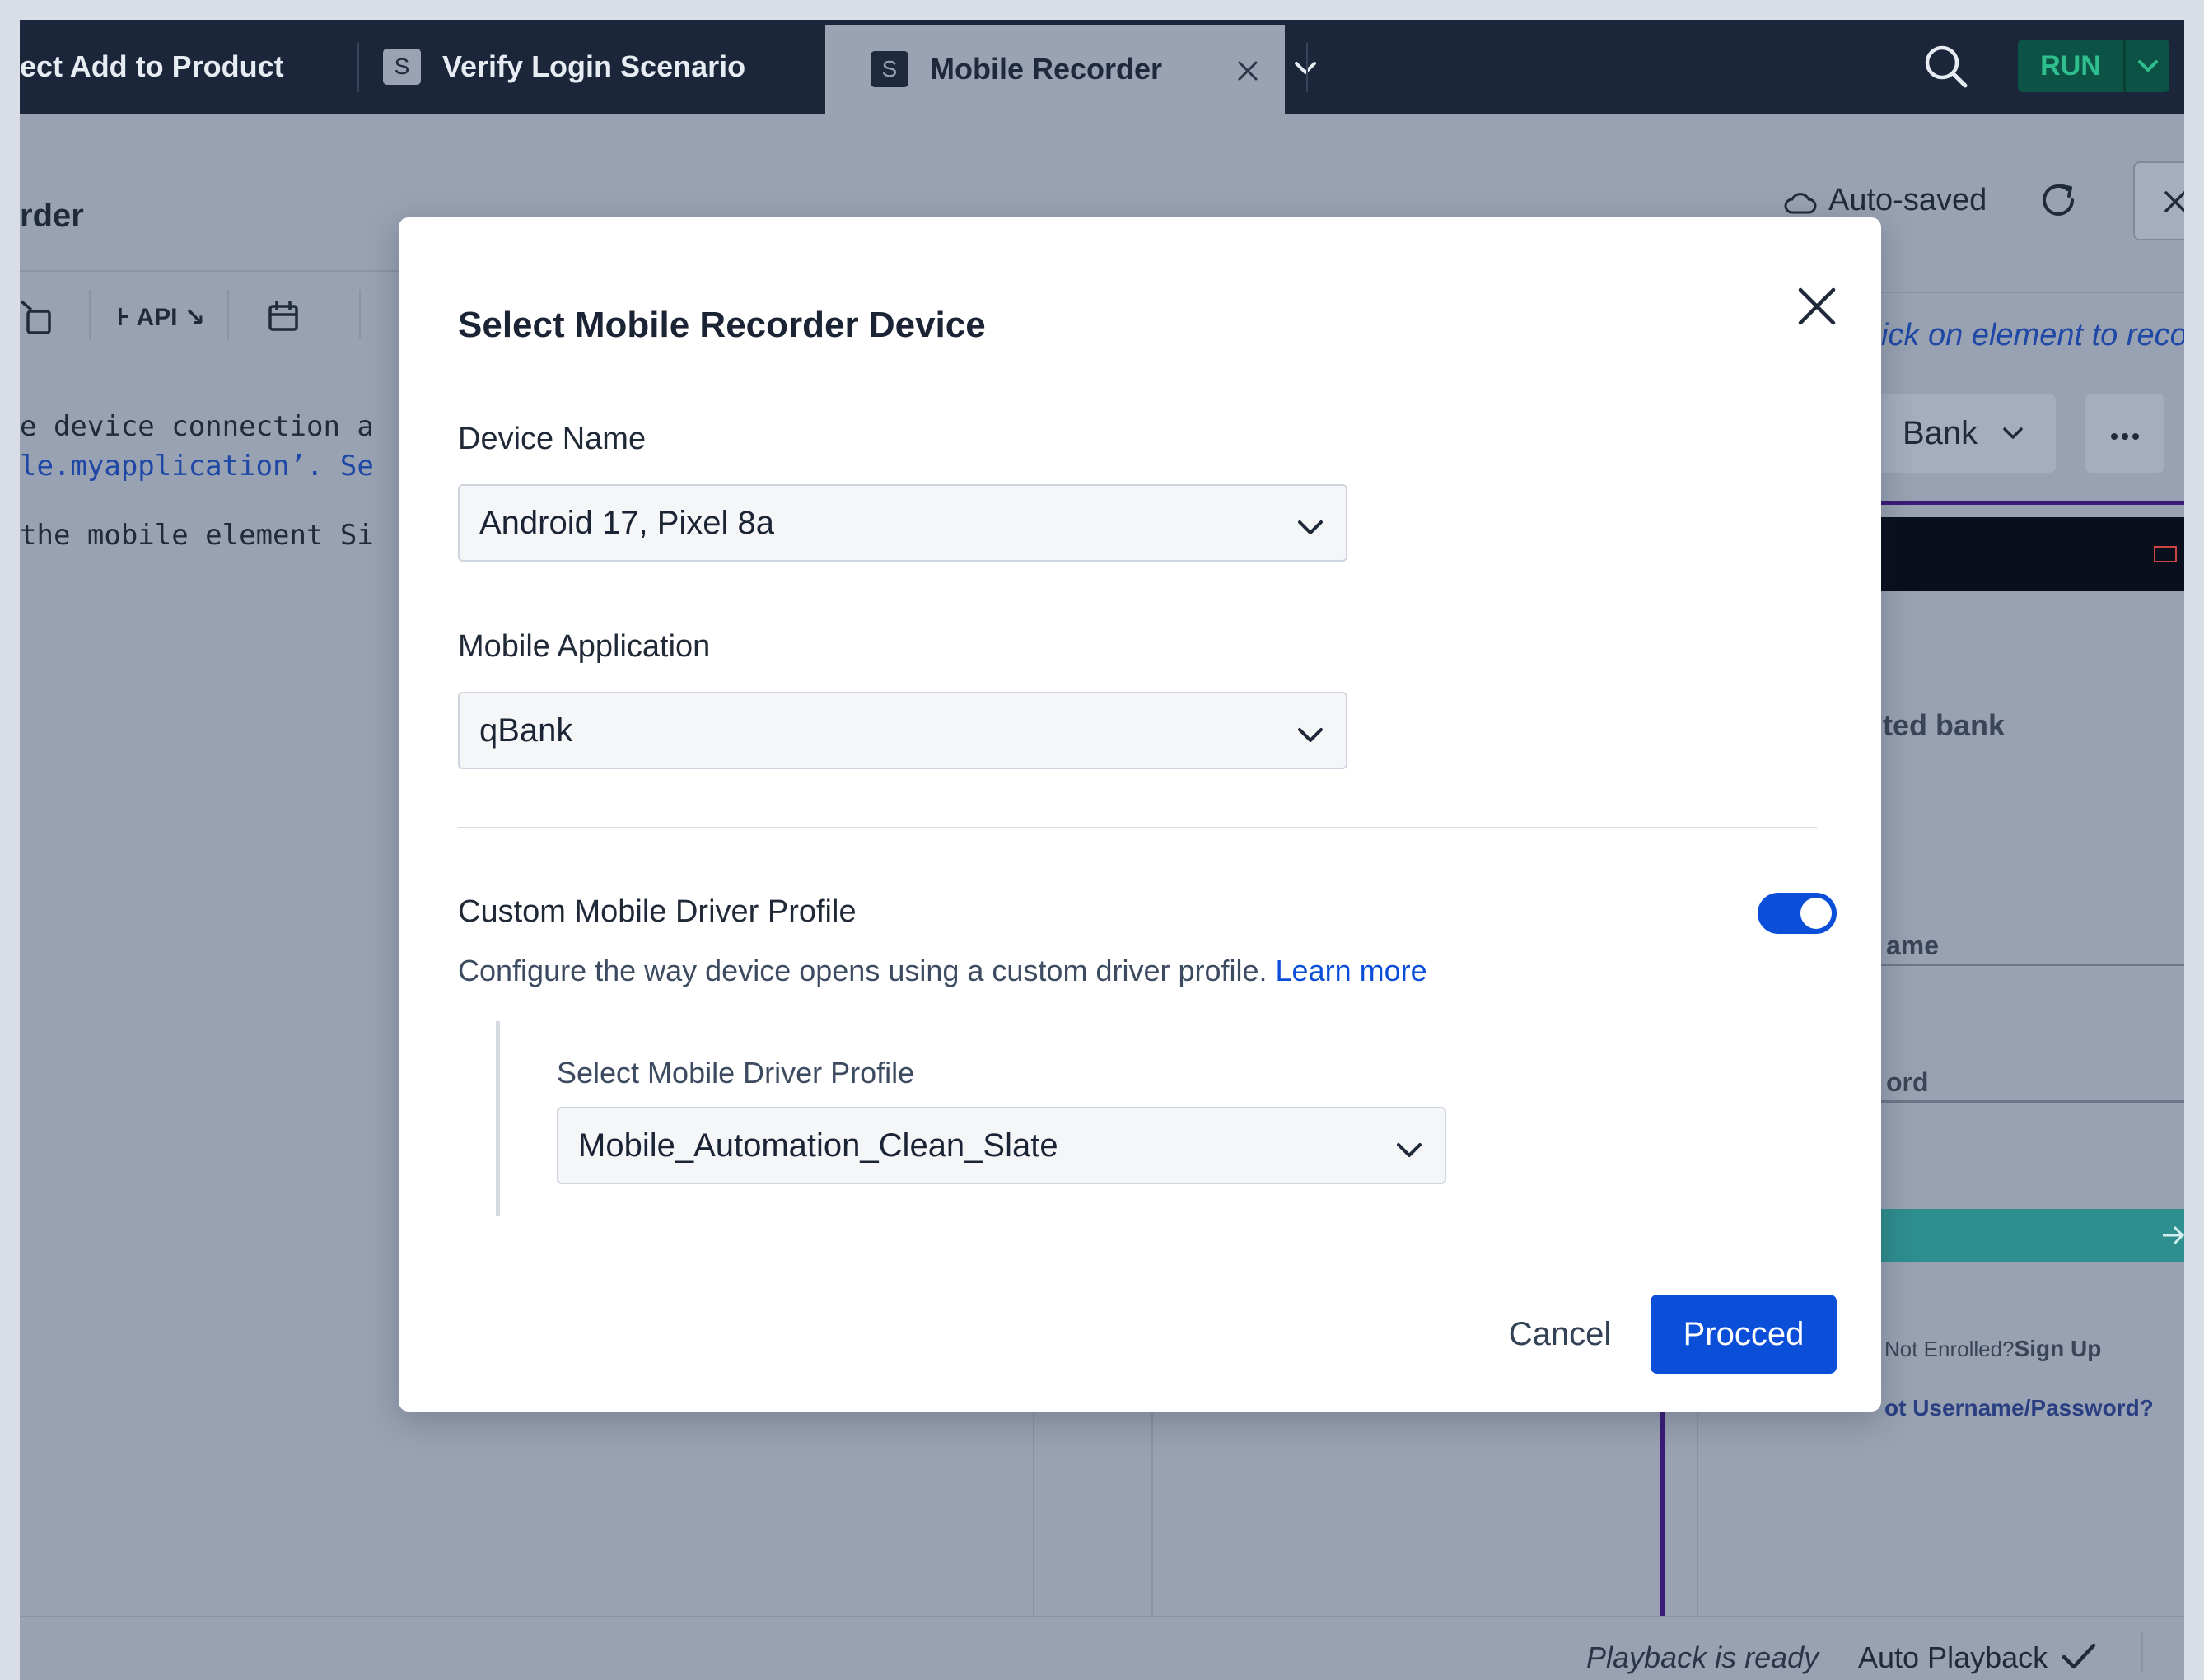 Image resolution: width=2204 pixels, height=1680 pixels. Describe the element at coordinates (52, 216) in the screenshot. I see `page-title: rder` at that location.